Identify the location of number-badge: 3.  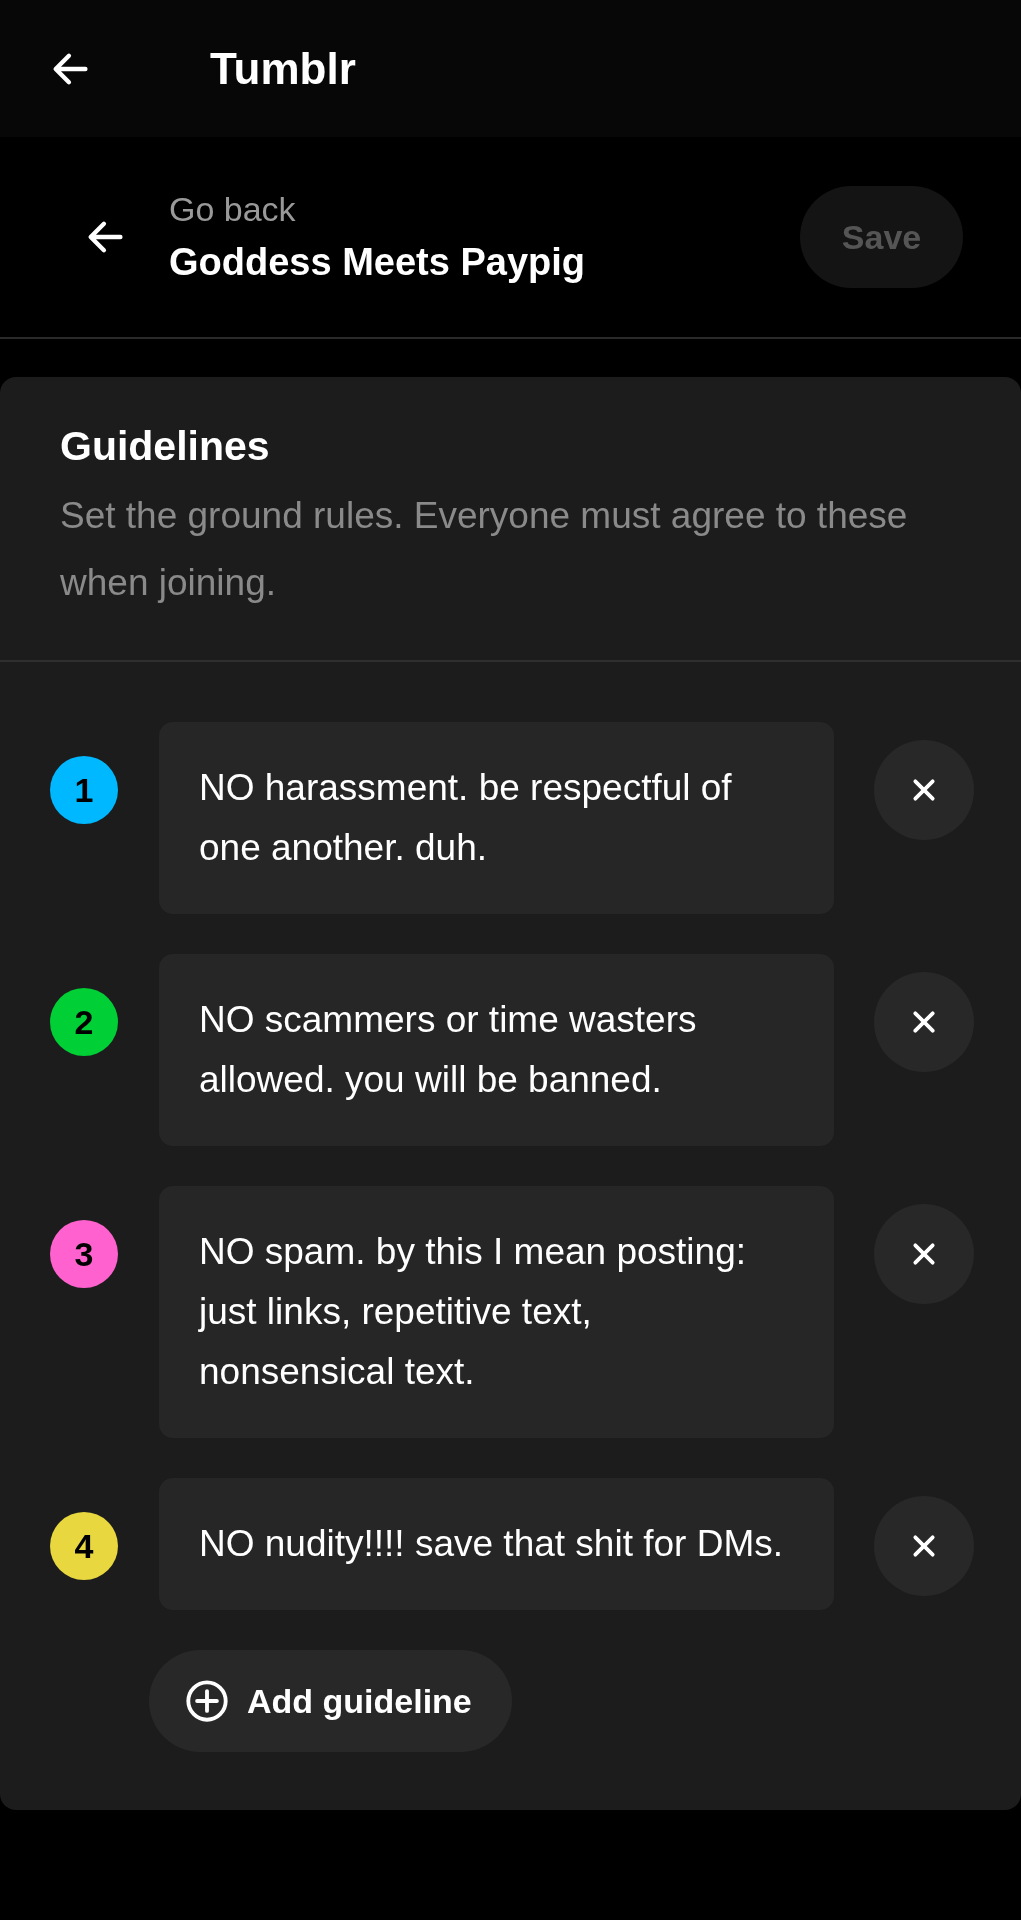
(84, 1254).